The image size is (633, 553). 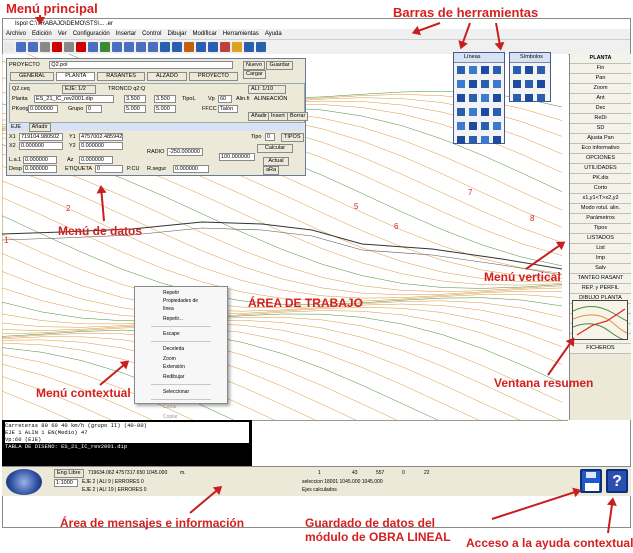 I want to click on alfa-button: aRa, so click(x=271, y=170).